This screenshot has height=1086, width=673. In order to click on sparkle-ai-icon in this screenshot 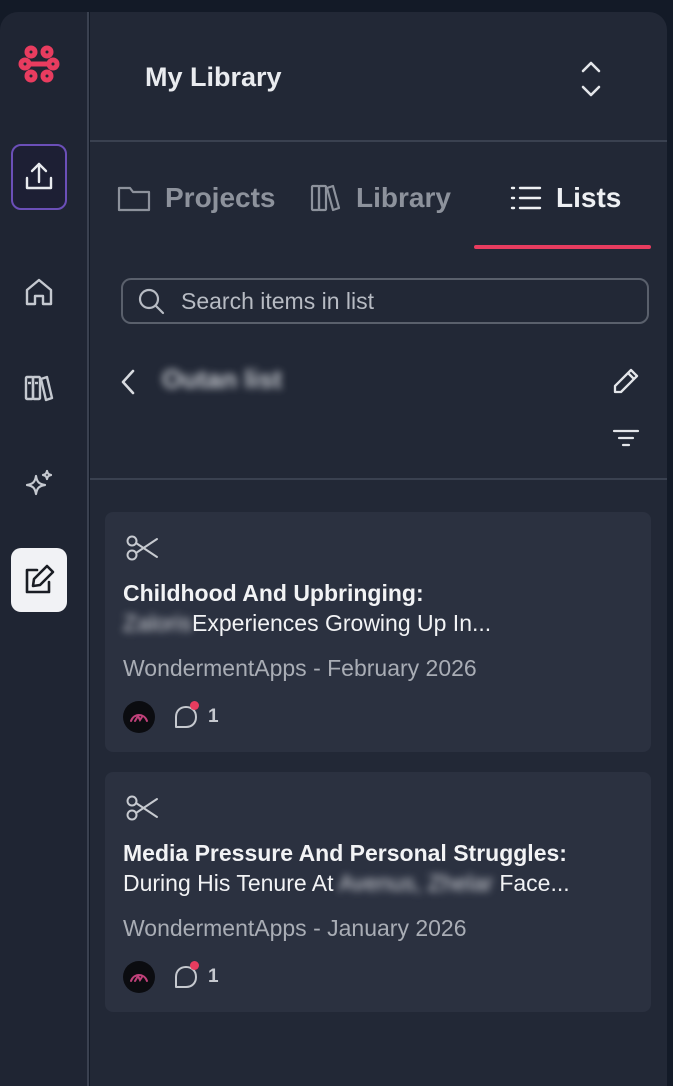, I will do `click(39, 482)`.